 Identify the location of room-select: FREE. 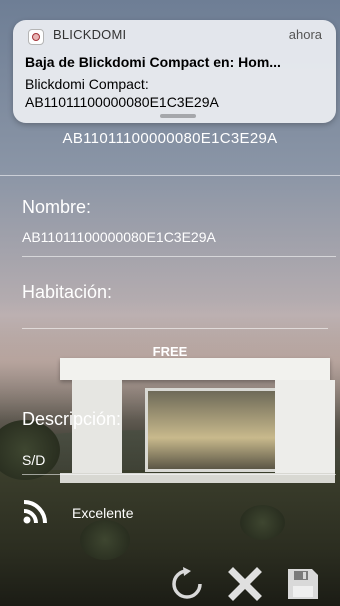
(170, 351).